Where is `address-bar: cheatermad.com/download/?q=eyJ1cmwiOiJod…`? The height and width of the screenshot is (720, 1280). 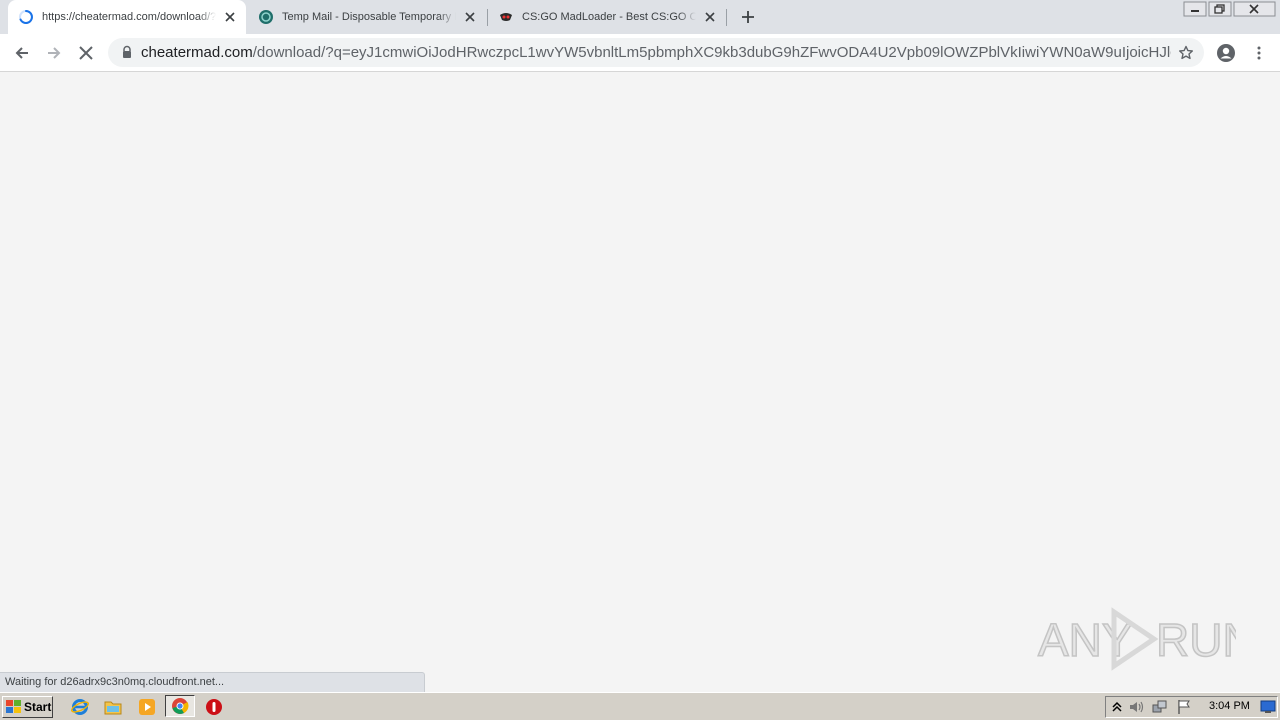 address-bar: cheatermad.com/download/?q=eyJ1cmwiOiJod… is located at coordinates (656, 52).